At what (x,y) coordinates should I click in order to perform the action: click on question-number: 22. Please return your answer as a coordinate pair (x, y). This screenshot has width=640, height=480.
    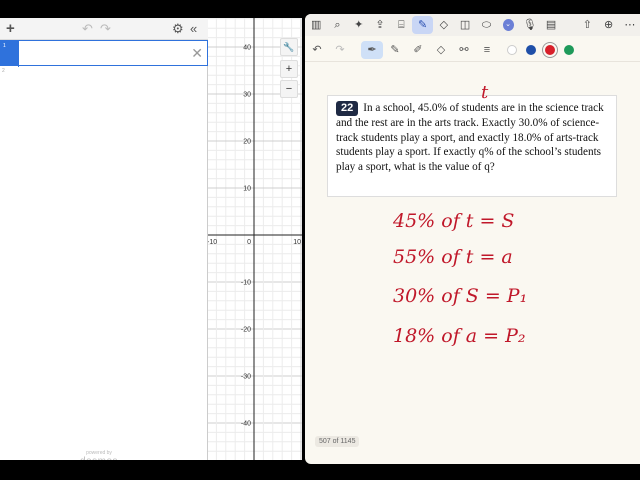
    Looking at the image, I should click on (347, 108).